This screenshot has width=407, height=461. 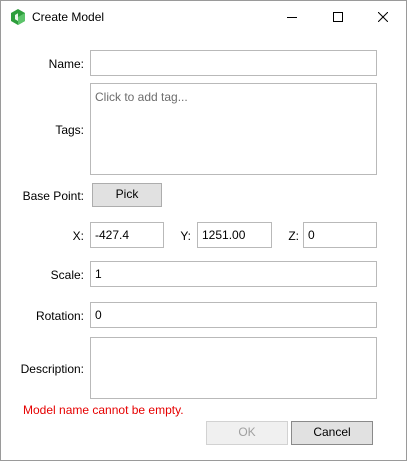 I want to click on pick-button: Pick, so click(x=127, y=195).